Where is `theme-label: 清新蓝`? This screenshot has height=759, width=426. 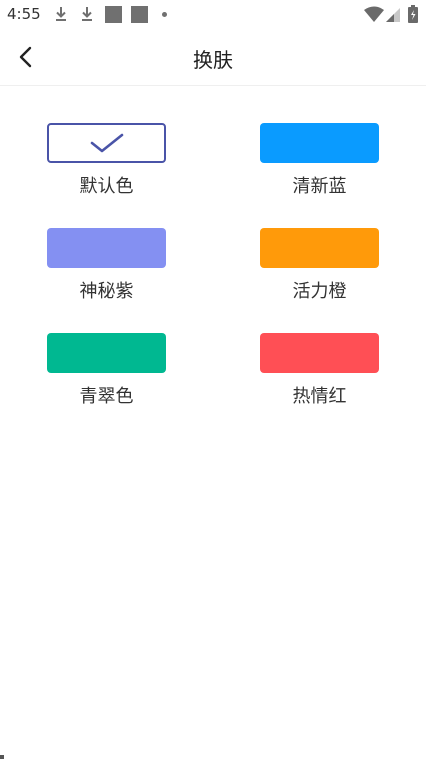
theme-label: 清新蓝 is located at coordinates (319, 186).